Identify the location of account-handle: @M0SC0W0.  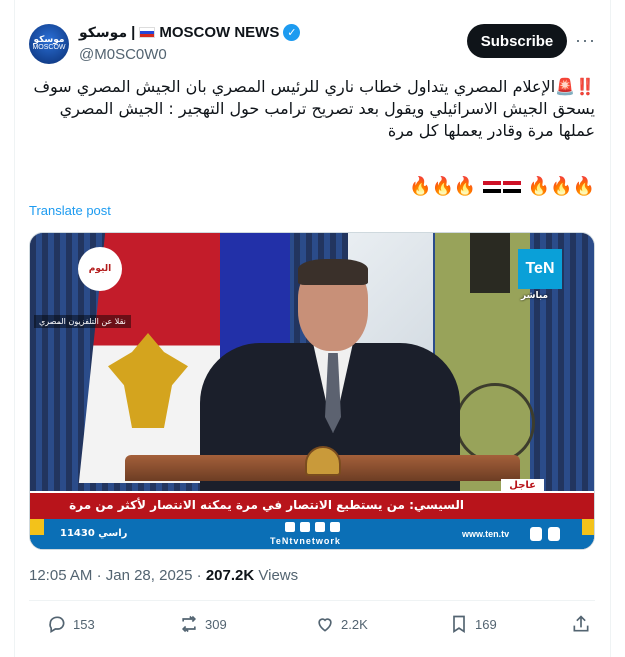
(123, 54).